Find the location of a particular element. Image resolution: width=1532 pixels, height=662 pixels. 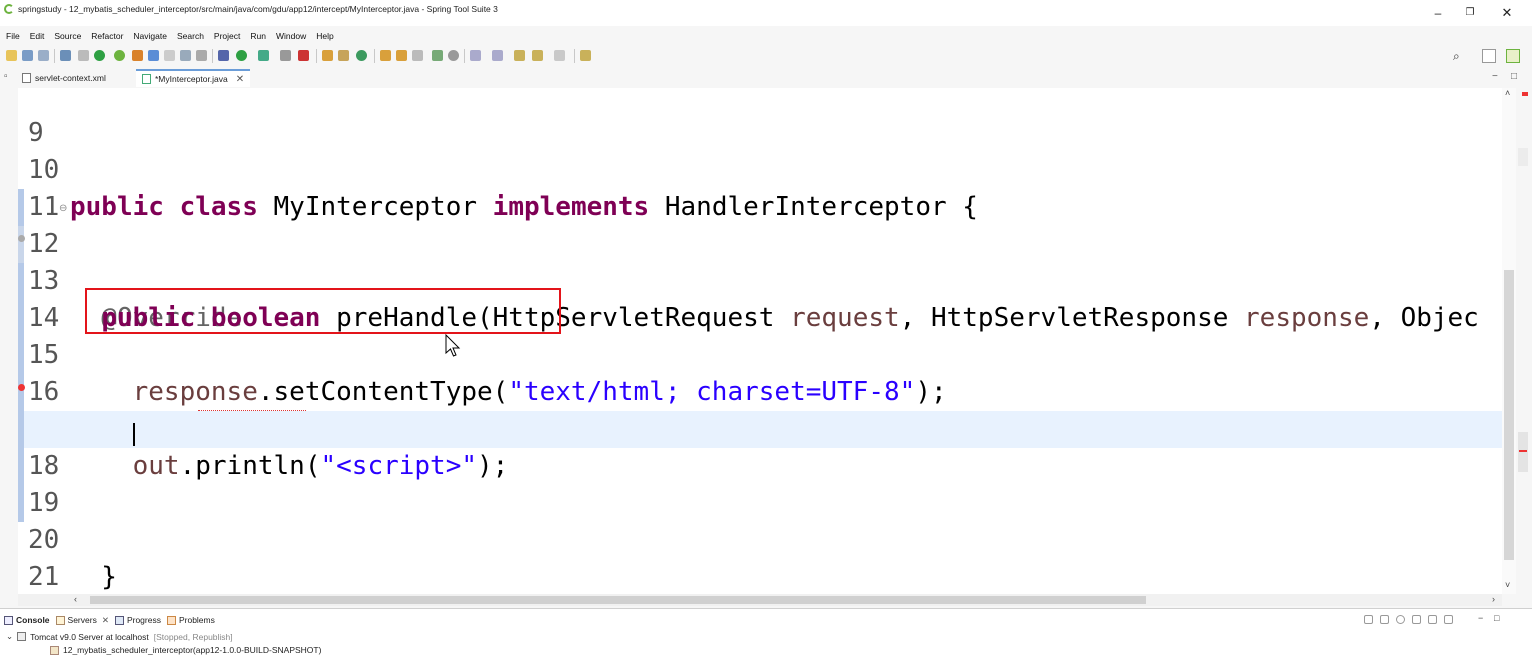

tab-problems: Problems is located at coordinates (190, 620).